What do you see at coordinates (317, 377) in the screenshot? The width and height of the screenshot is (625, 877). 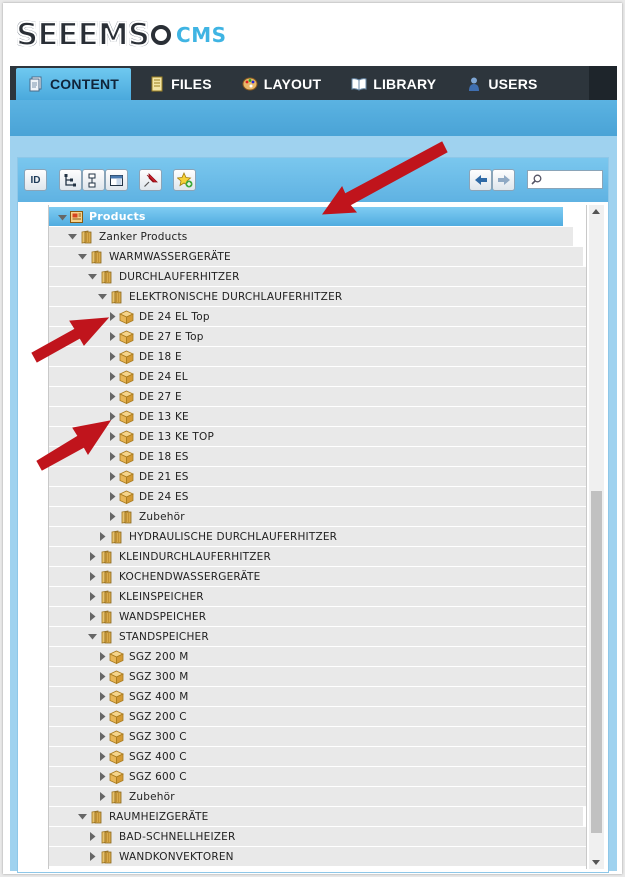 I see `tree-item-product: DE 24 EL` at bounding box center [317, 377].